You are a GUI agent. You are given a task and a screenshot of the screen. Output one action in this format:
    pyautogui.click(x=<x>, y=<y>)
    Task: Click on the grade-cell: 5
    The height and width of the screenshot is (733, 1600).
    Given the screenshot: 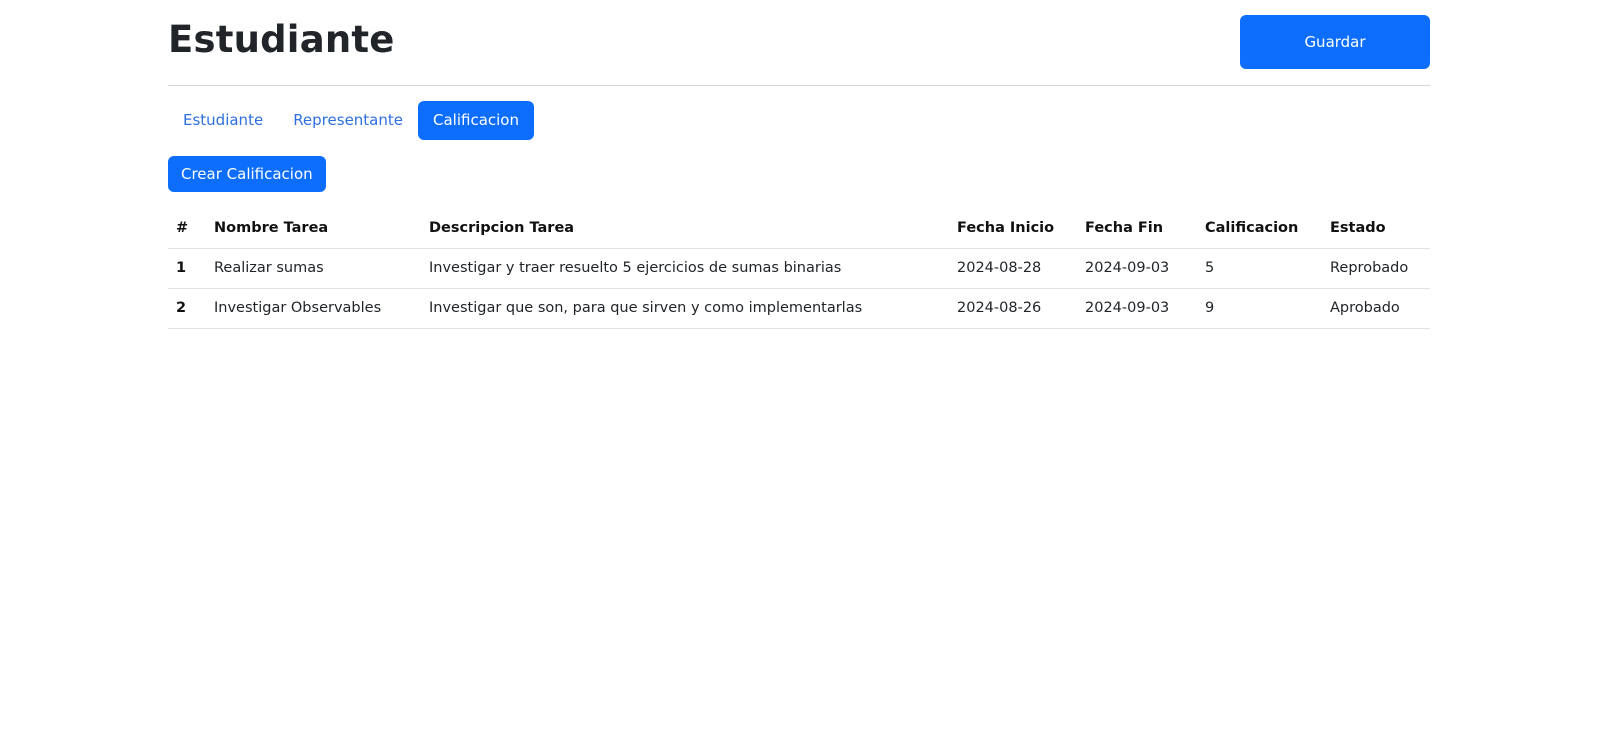 What is the action you would take?
    pyautogui.click(x=1259, y=268)
    